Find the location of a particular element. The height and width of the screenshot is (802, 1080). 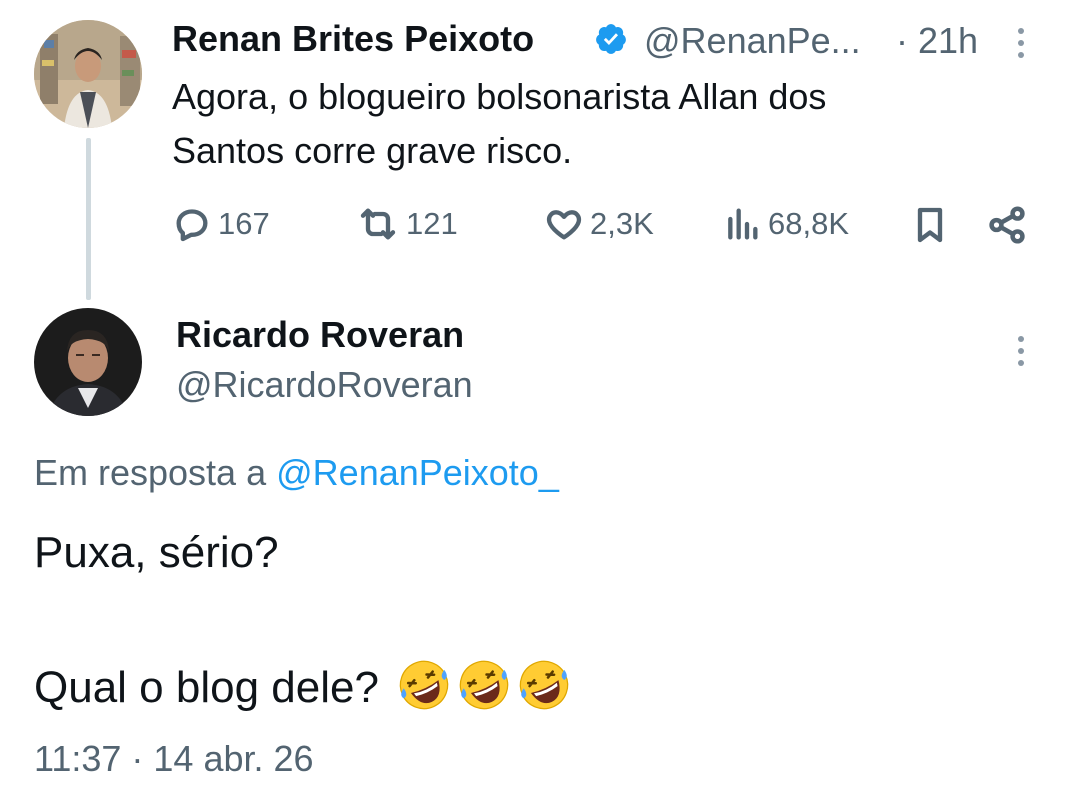

reply-mention-link: @RenanPeixoto_ is located at coordinates (417, 472).